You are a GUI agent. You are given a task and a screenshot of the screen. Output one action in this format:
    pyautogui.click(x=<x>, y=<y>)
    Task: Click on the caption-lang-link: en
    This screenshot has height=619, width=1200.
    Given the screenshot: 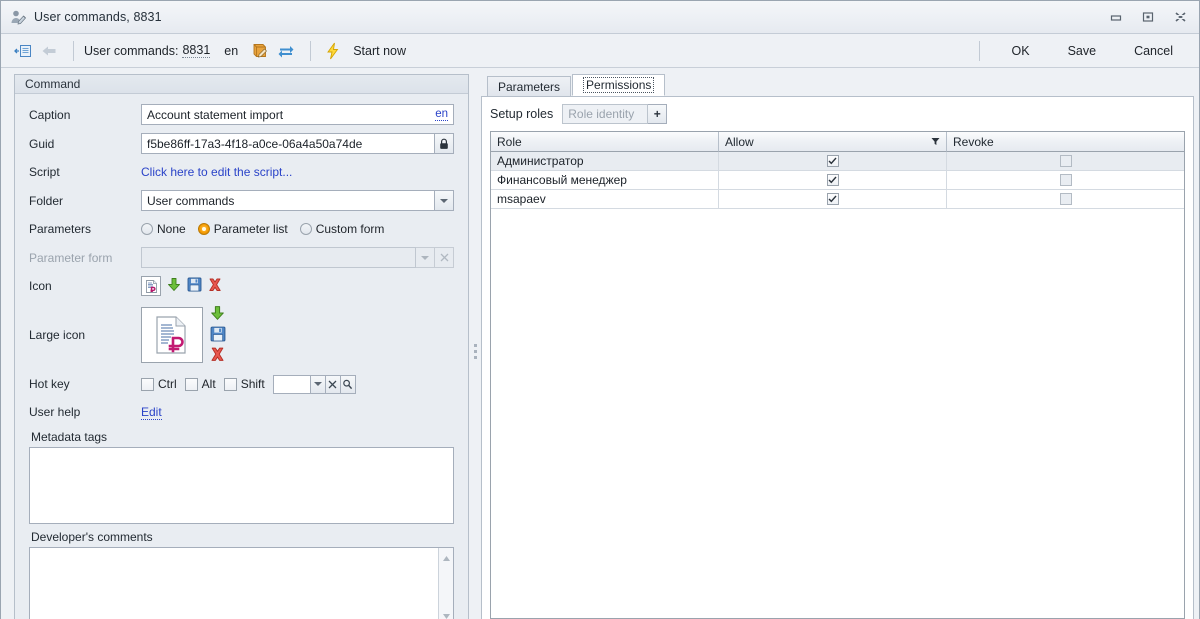 What is the action you would take?
    pyautogui.click(x=441, y=114)
    